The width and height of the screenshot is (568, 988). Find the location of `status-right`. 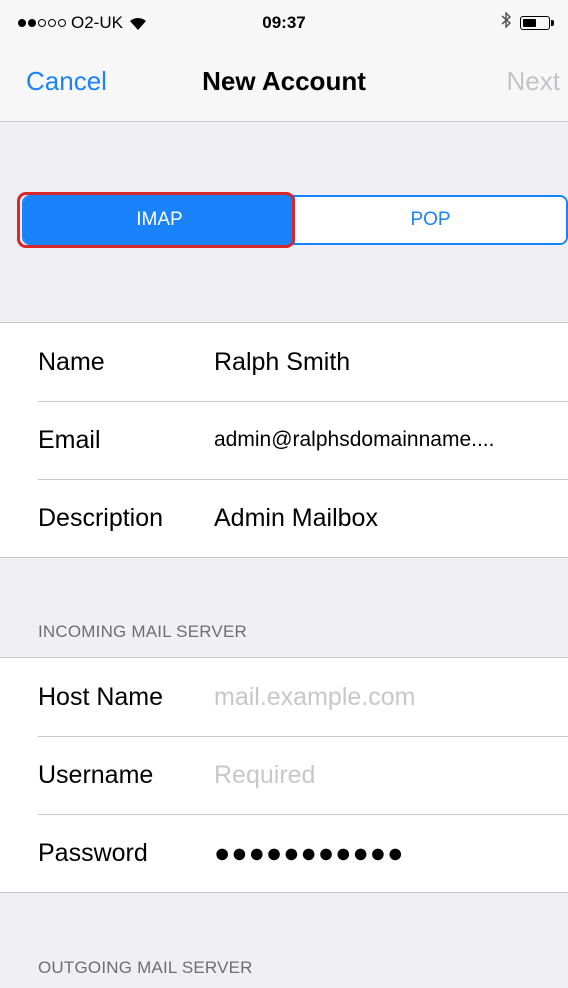

status-right is located at coordinates (527, 22).